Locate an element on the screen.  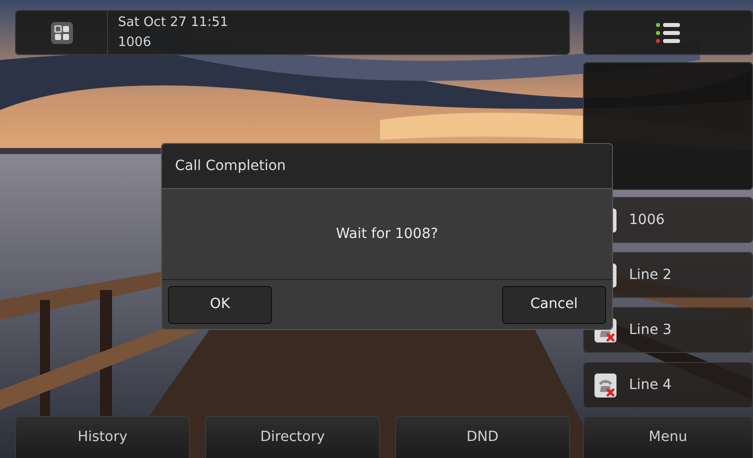
apps-icon is located at coordinates (61, 33).